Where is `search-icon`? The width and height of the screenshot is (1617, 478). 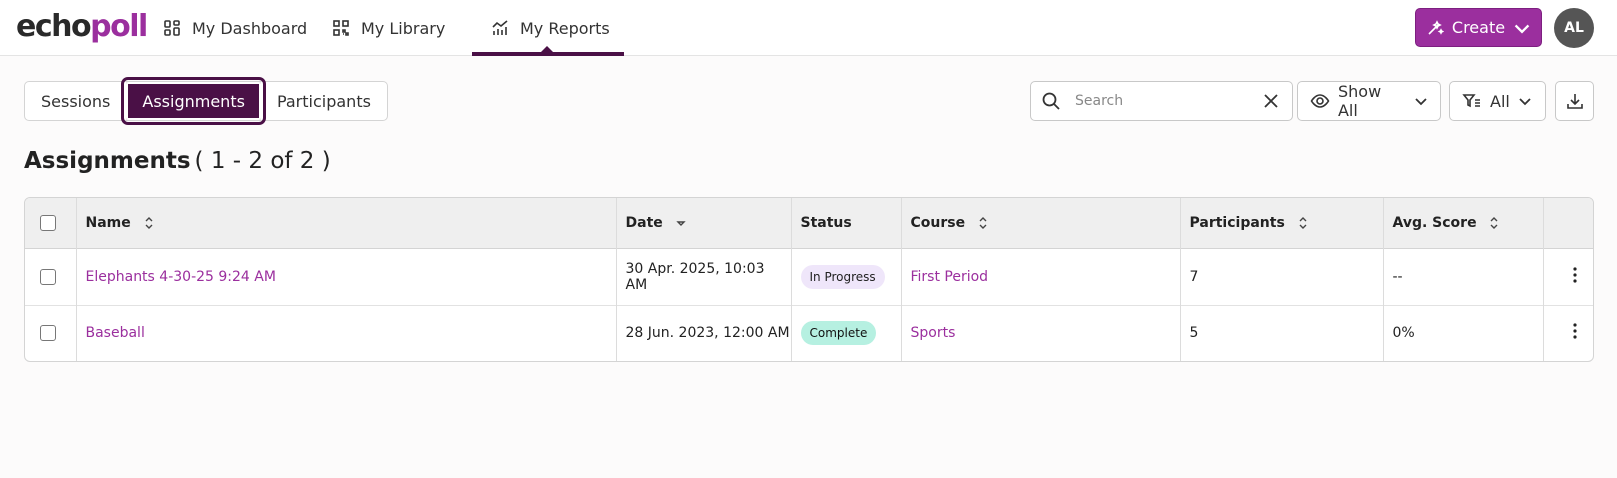 search-icon is located at coordinates (1051, 101).